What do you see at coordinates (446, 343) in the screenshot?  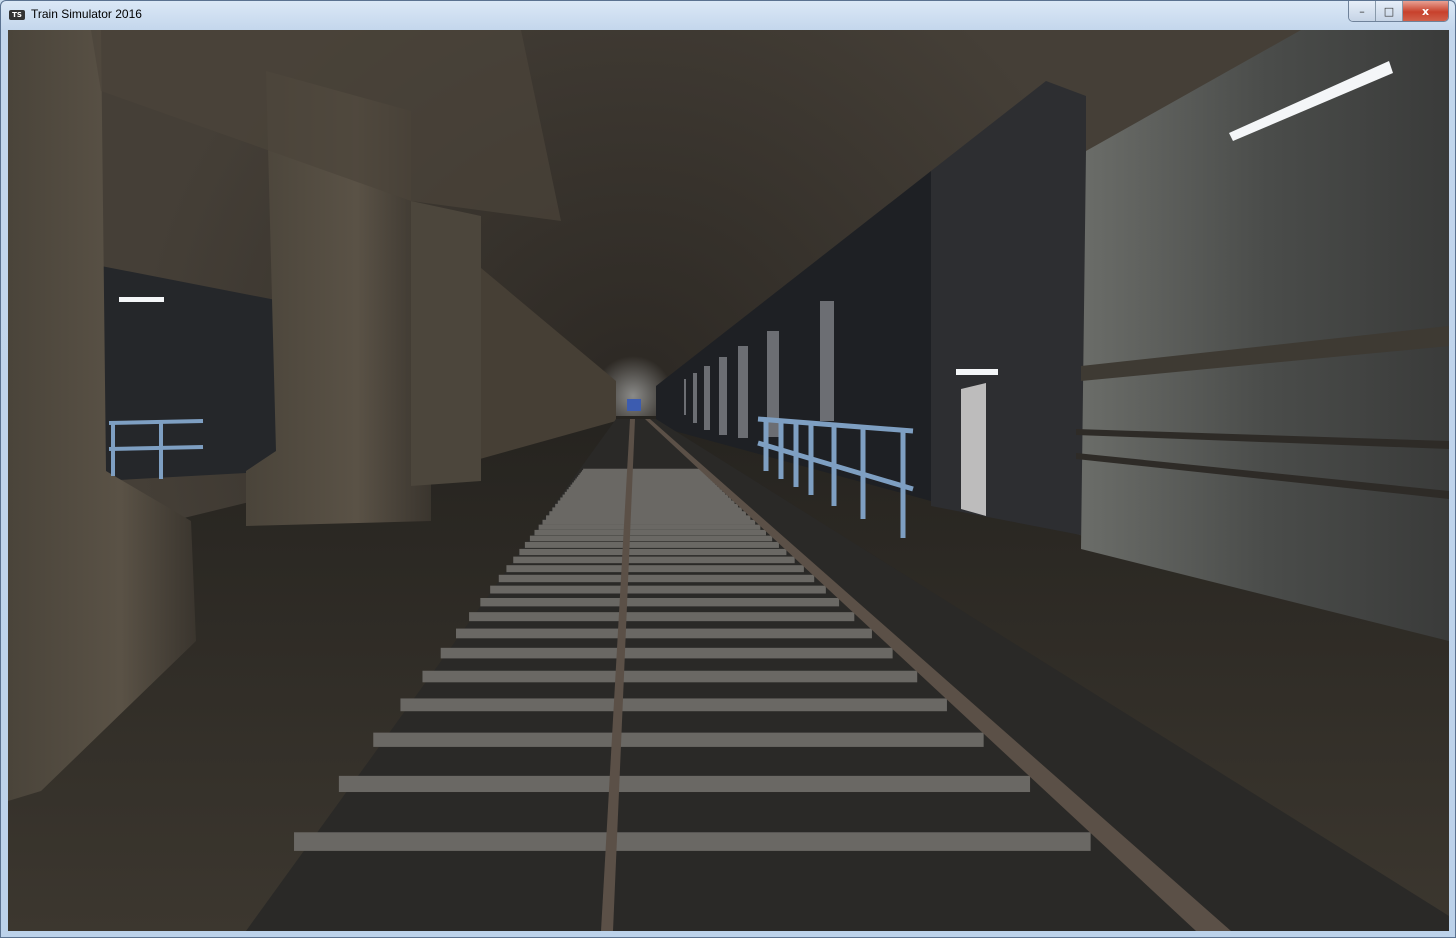 I see `pillar` at bounding box center [446, 343].